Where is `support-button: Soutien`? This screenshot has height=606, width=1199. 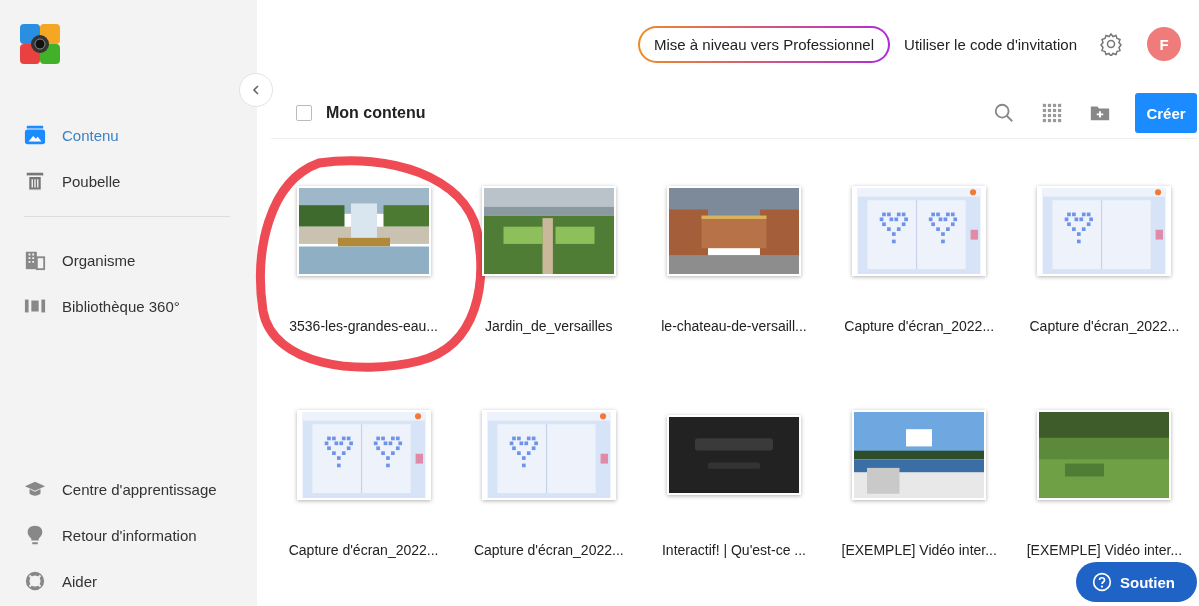
support-button: Soutien is located at coordinates (1136, 582).